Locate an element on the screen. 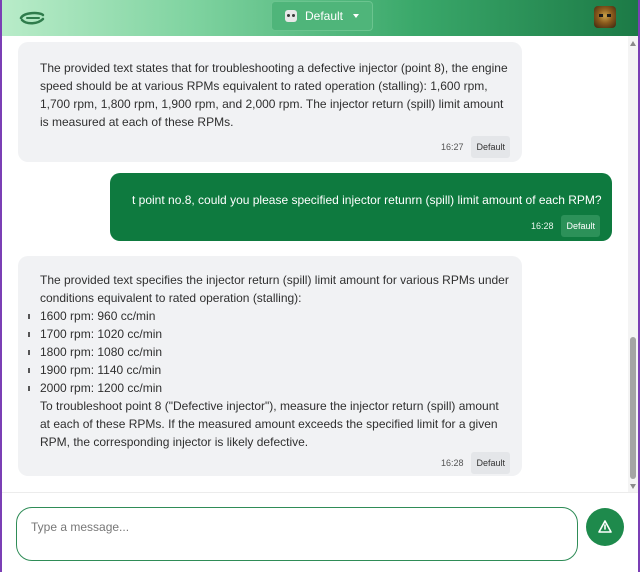 The image size is (640, 572). model-selector-button: Default is located at coordinates (322, 16).